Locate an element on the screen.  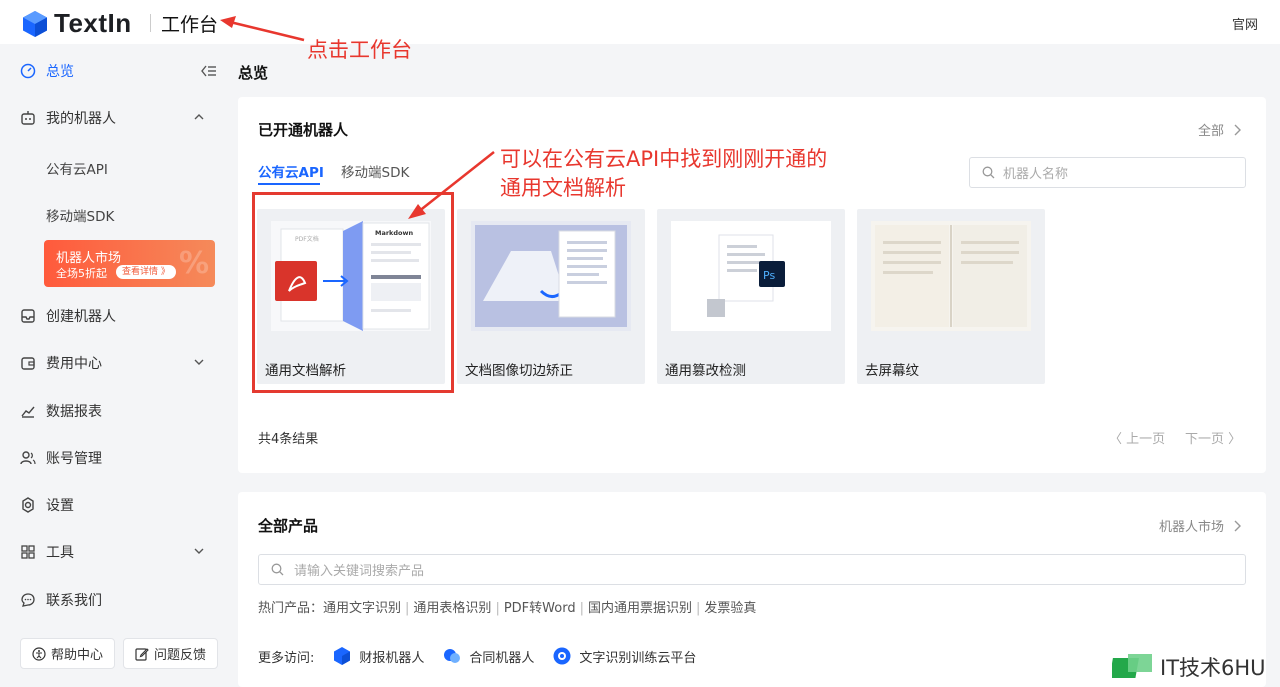
edit-icon is located at coordinates (142, 654).